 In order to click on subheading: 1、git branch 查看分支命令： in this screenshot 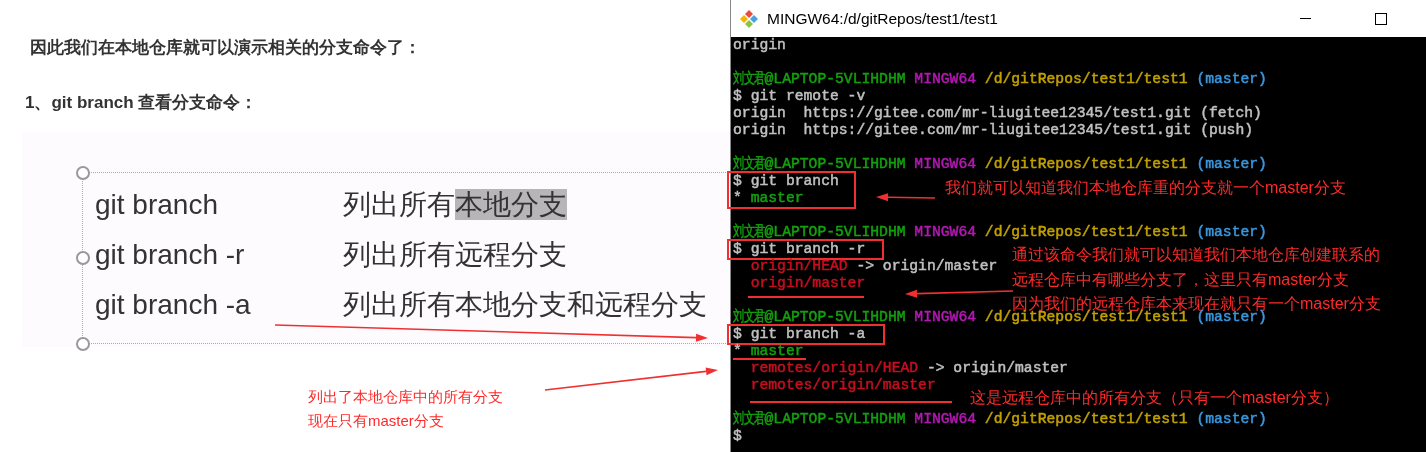, I will do `click(142, 103)`.